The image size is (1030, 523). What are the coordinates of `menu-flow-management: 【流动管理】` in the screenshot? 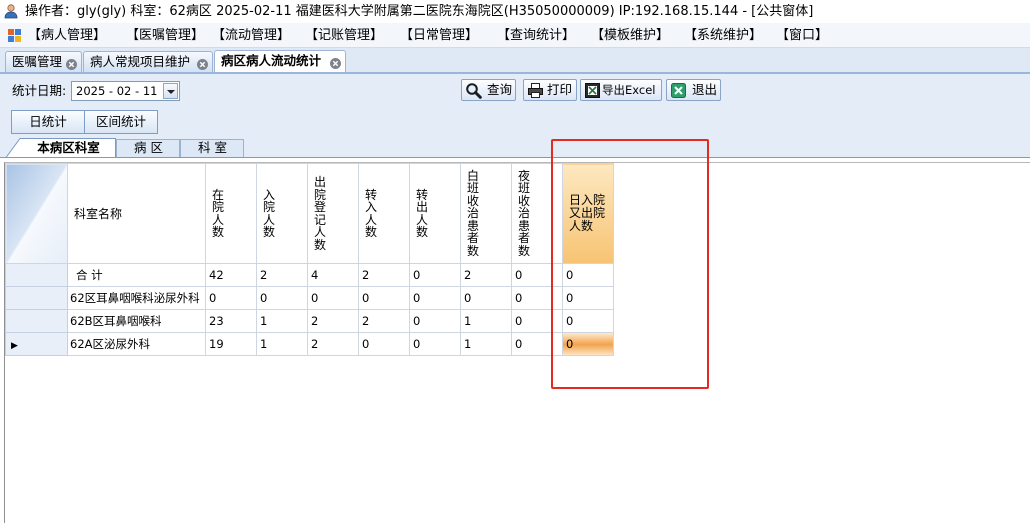 It's located at (251, 35).